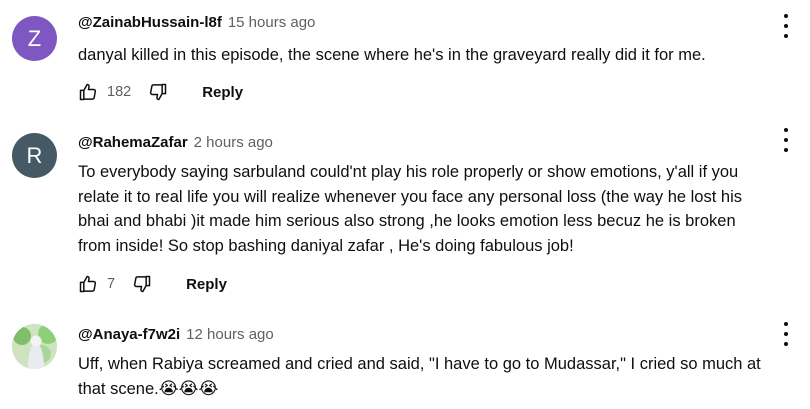 This screenshot has width=810, height=409. Describe the element at coordinates (150, 22) in the screenshot. I see `comment-author-handle: @ZainabHussain-l8f` at that location.